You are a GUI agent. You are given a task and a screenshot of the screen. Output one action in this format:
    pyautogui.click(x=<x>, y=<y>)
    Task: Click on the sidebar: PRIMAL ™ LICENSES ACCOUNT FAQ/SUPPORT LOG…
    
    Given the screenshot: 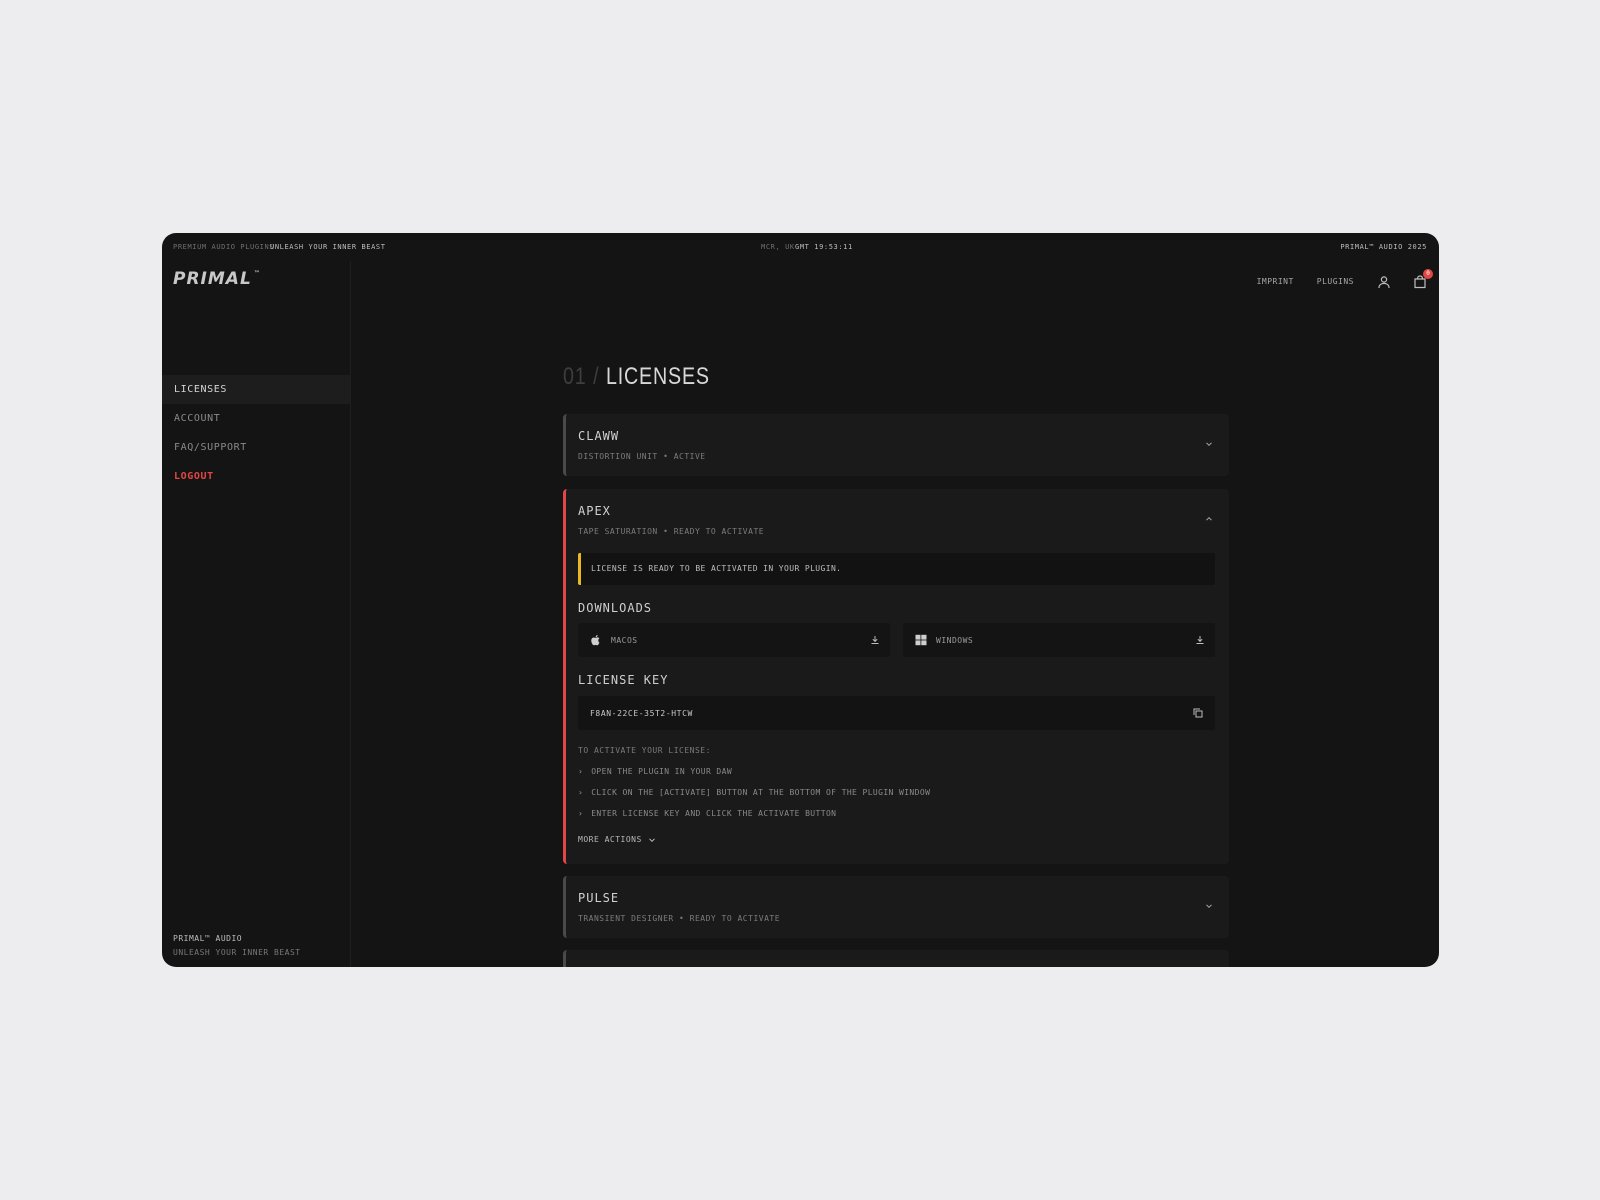 What is the action you would take?
    pyautogui.click(x=256, y=614)
    